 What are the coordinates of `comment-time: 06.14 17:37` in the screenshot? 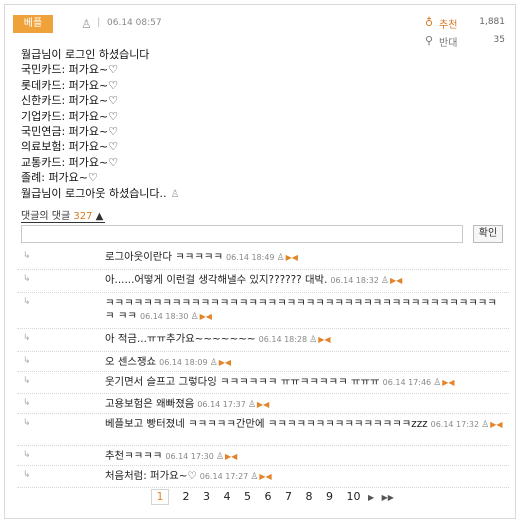 It's located at (221, 404).